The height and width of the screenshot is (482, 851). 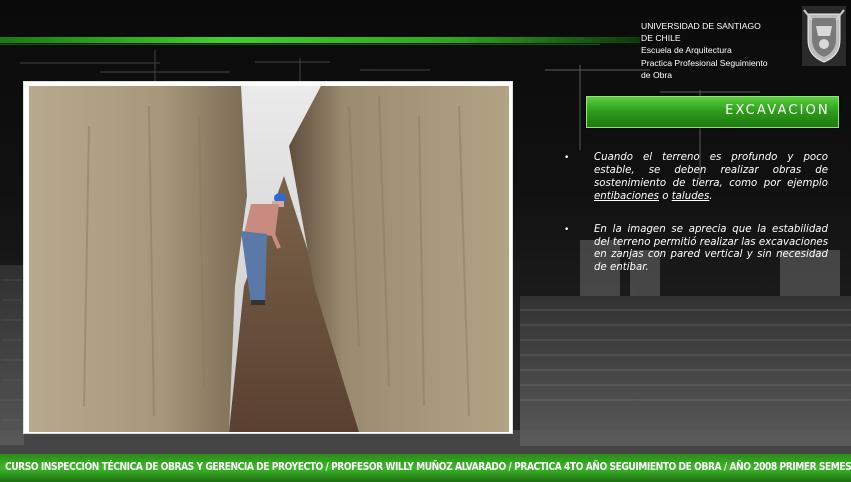 What do you see at coordinates (712, 112) in the screenshot?
I see `section-title-box: EXCAVACION` at bounding box center [712, 112].